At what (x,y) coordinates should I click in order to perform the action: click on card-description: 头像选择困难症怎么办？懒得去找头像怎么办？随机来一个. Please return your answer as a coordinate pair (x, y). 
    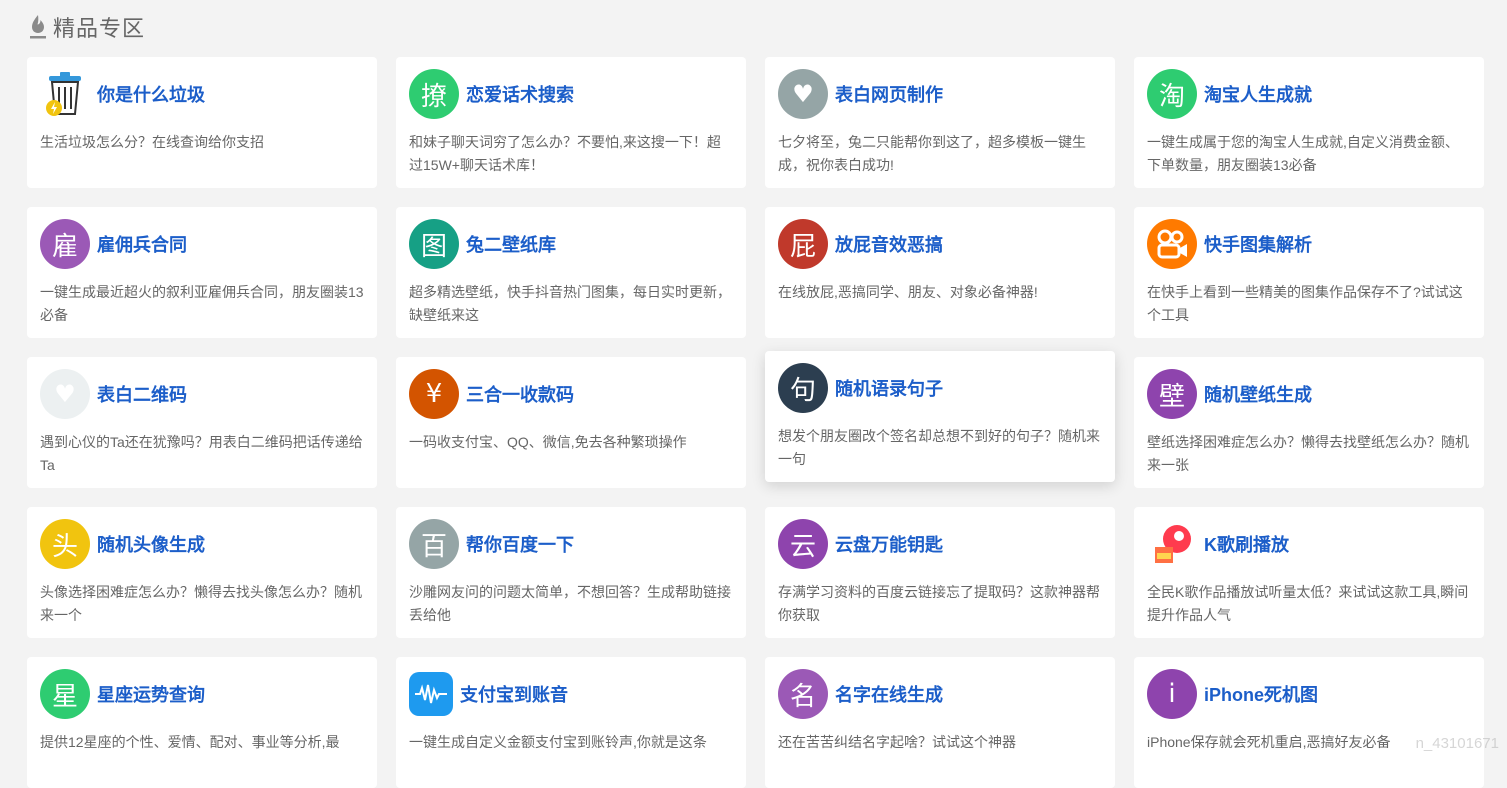
    Looking at the image, I should click on (201, 603).